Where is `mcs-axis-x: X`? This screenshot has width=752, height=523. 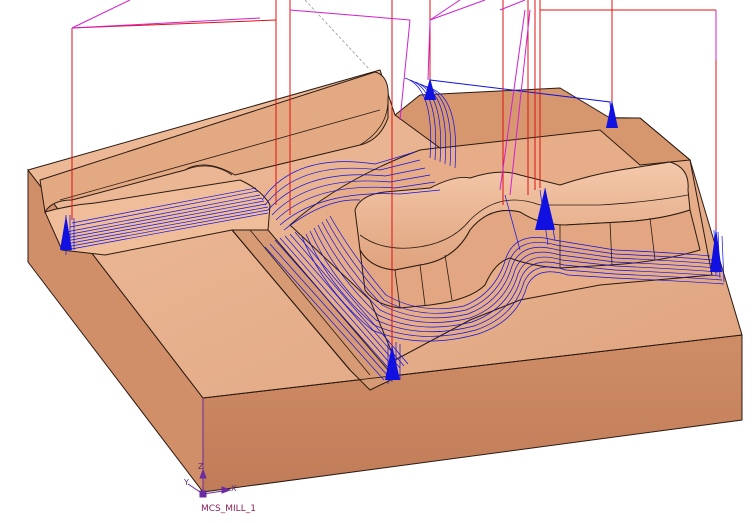 mcs-axis-x: X is located at coordinates (234, 488).